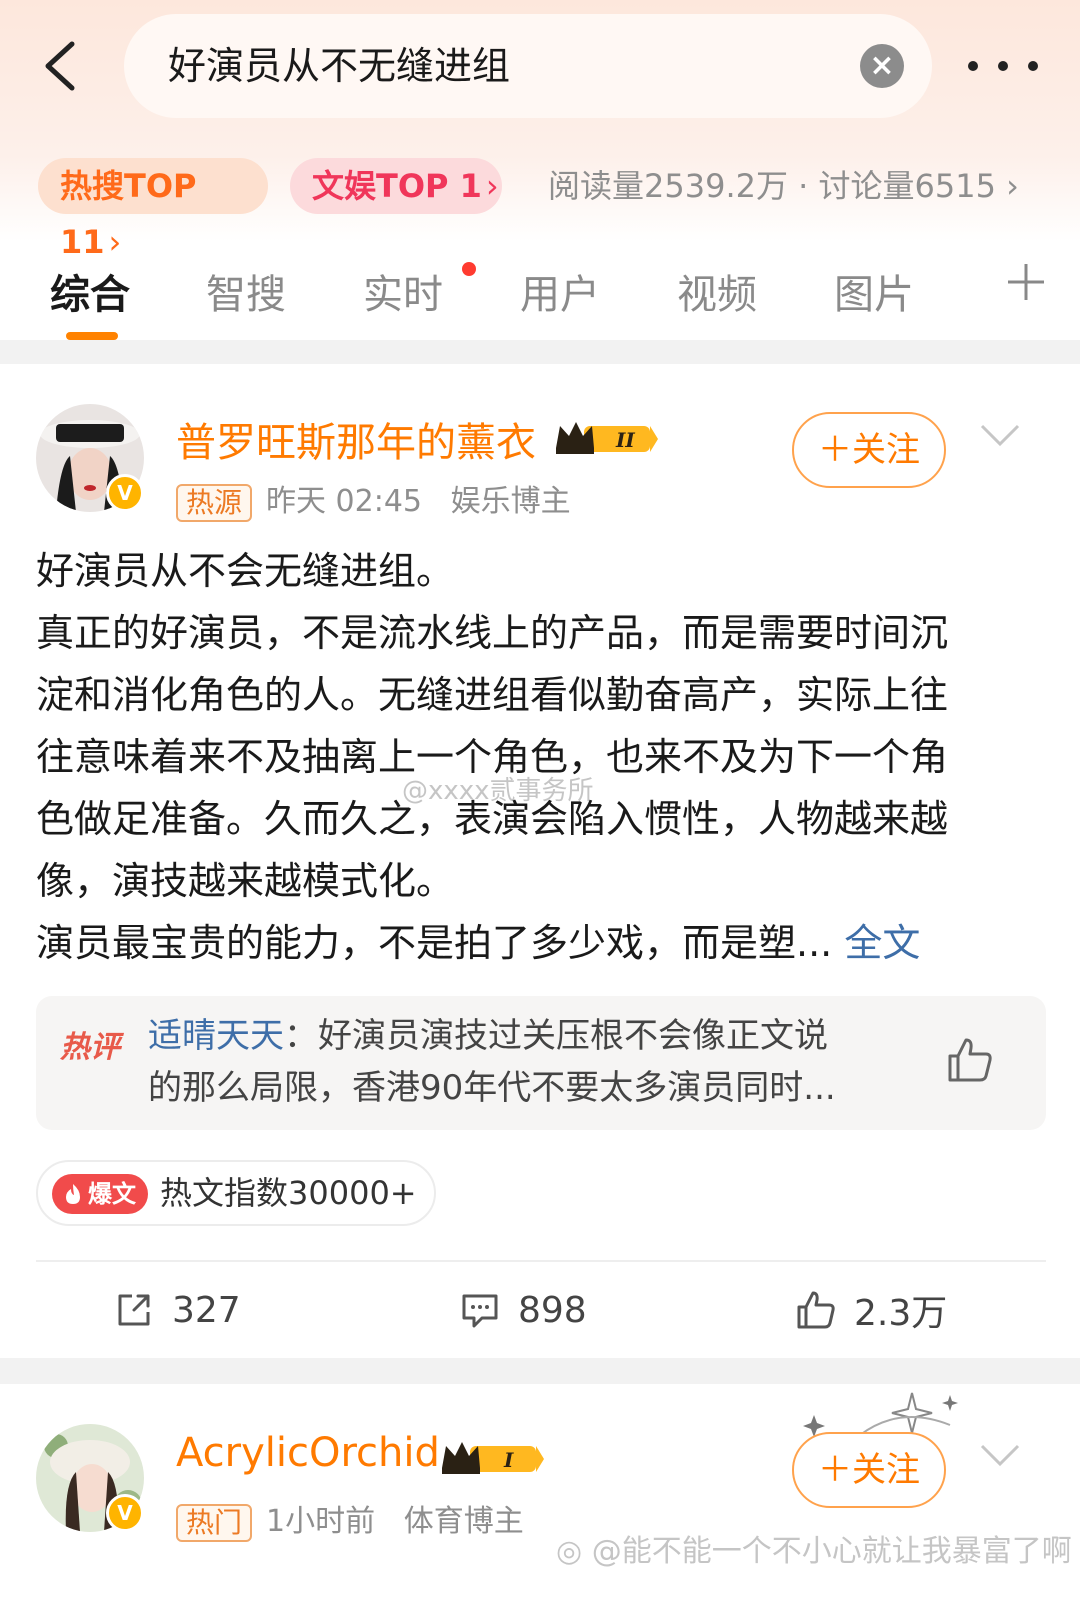  I want to click on boom-tag: 爆文, so click(100, 1194).